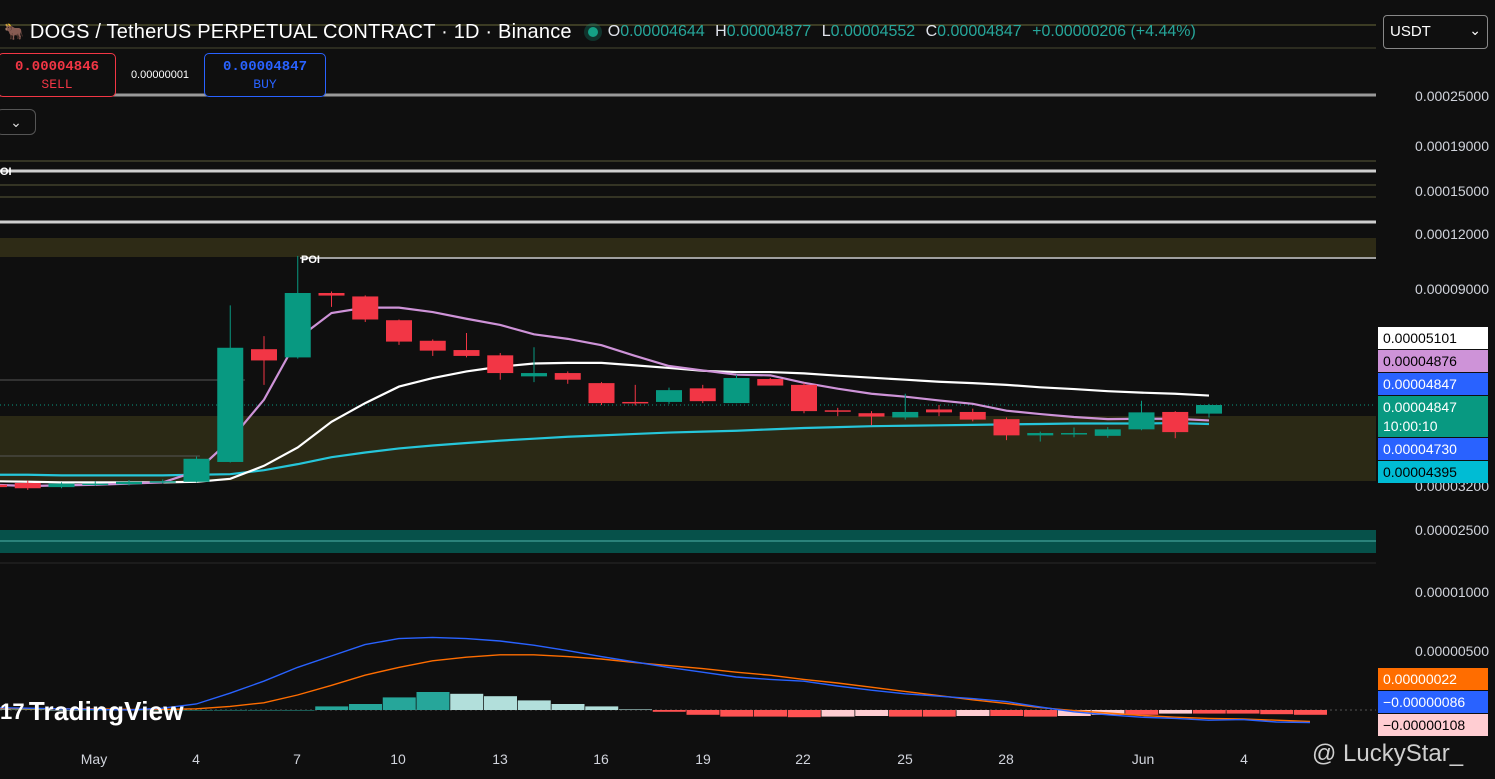  Describe the element at coordinates (592, 32) in the screenshot. I see `market-status-icon` at that location.